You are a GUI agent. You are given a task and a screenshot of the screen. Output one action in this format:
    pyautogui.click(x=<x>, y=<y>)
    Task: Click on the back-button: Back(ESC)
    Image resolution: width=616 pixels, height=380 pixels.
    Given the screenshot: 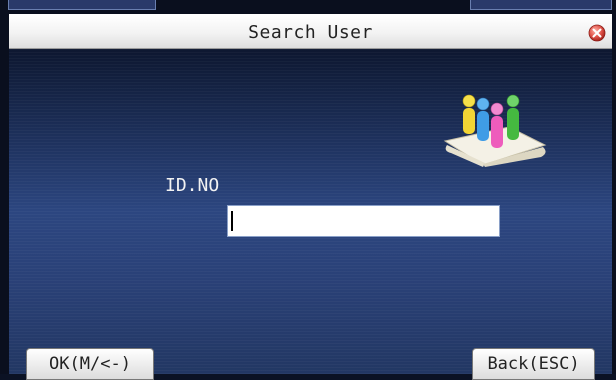 What is the action you would take?
    pyautogui.click(x=533, y=364)
    